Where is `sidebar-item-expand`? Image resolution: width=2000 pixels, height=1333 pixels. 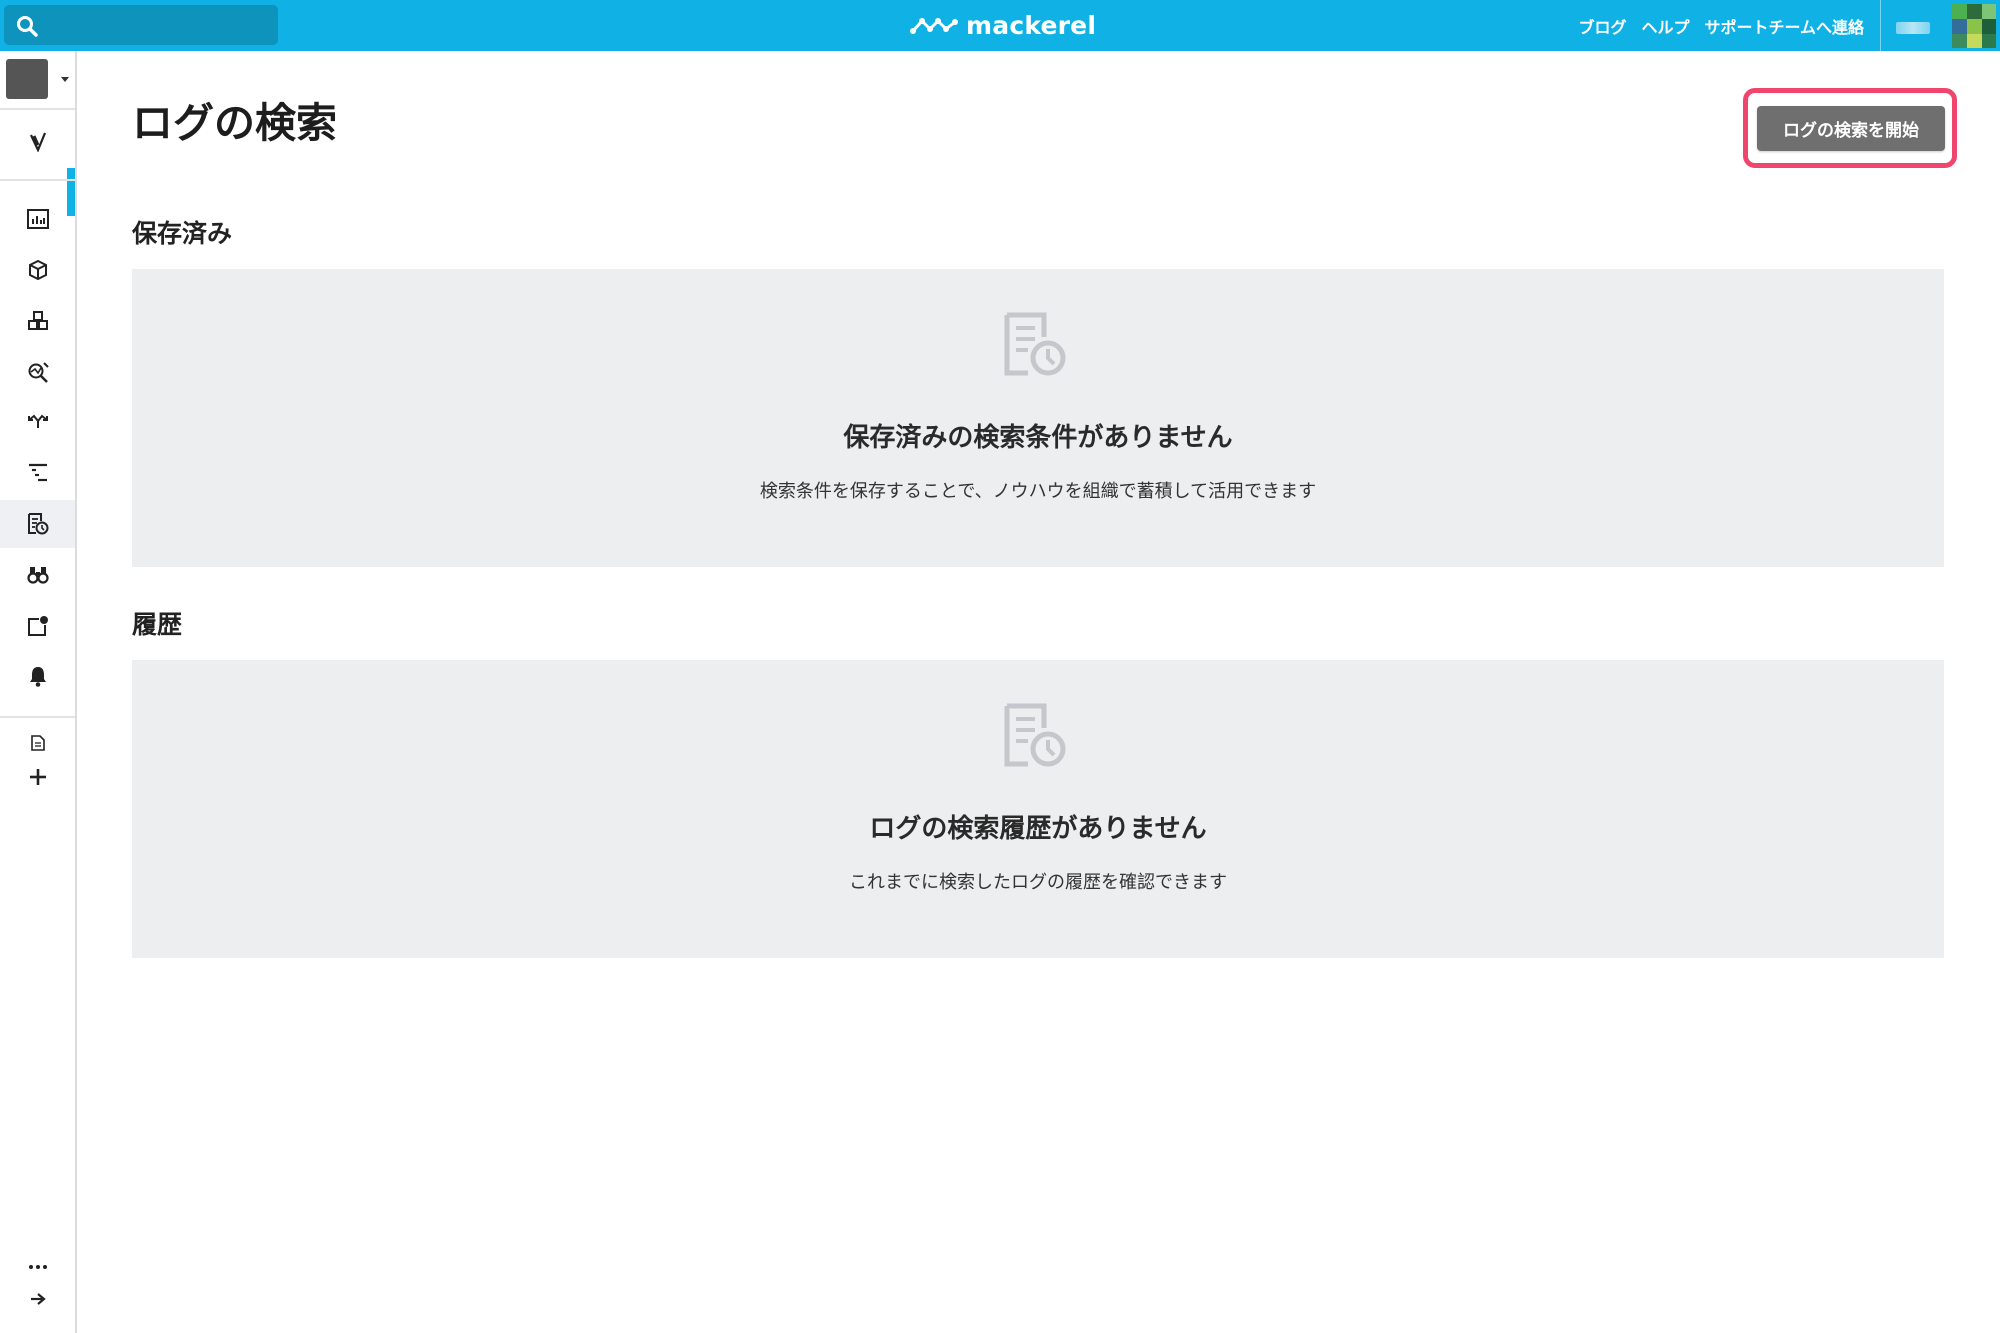
sidebar-item-expand is located at coordinates (37, 1299).